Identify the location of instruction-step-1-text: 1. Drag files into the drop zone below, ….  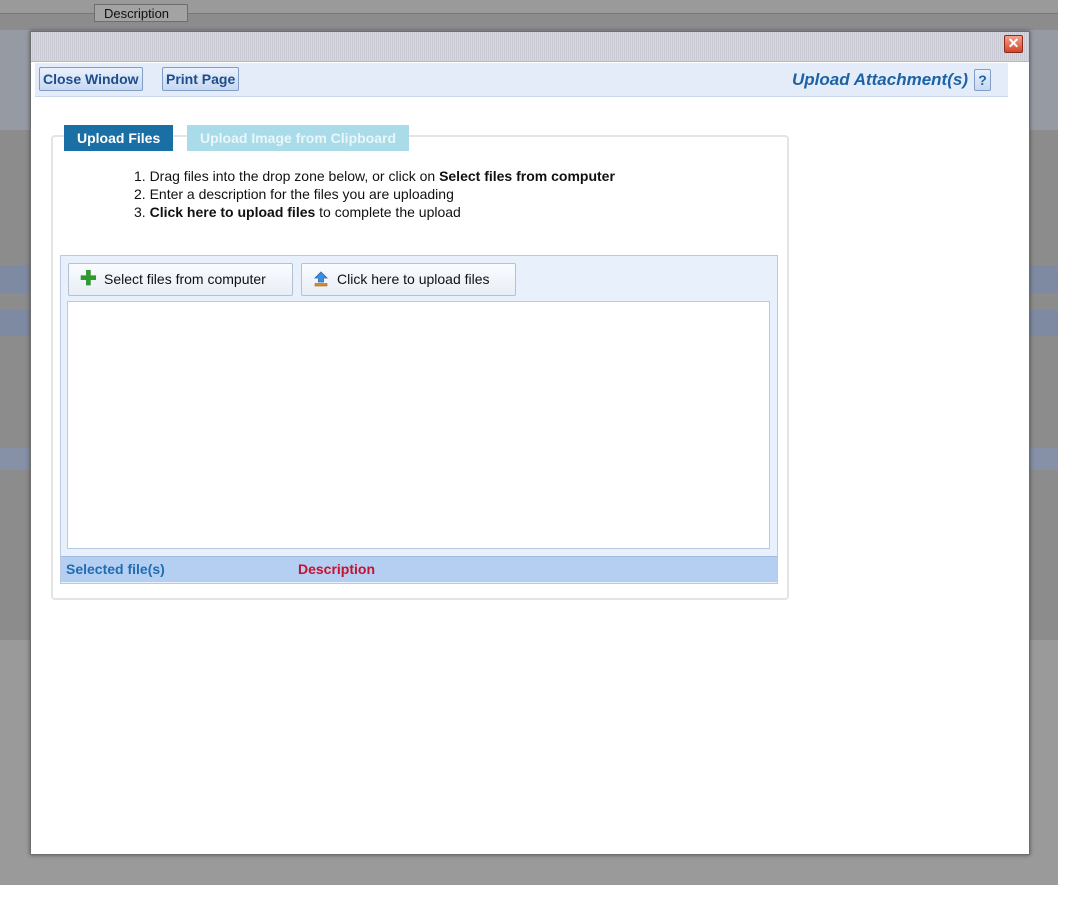
(287, 176).